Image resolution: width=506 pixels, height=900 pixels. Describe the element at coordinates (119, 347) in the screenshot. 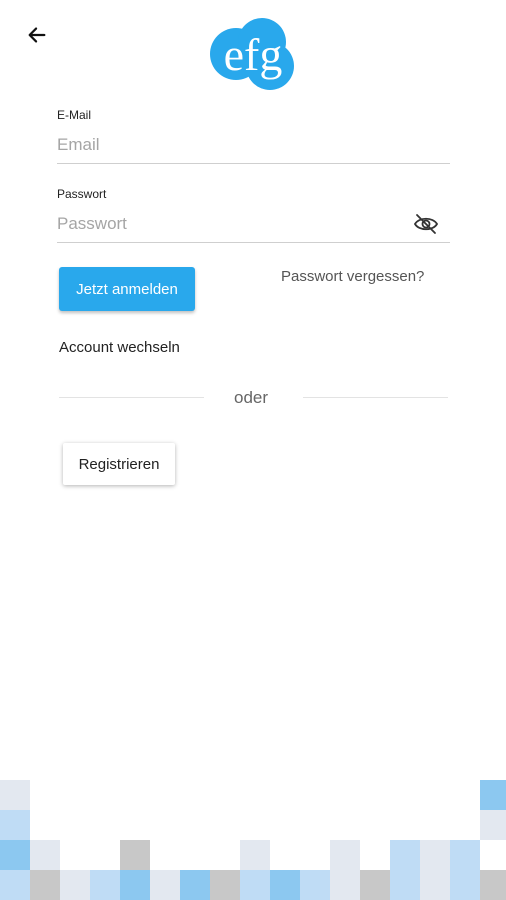

I see `switch-account-link: Account wechseln` at that location.